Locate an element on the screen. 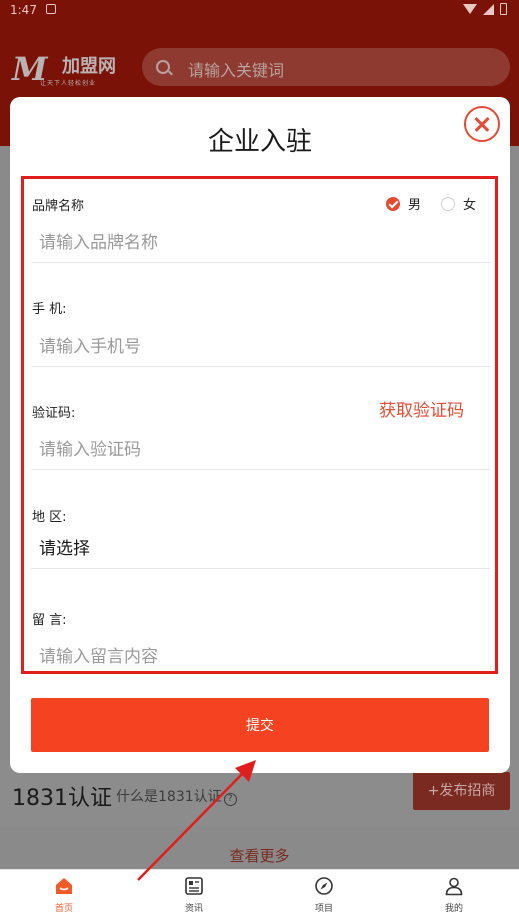 The image size is (519, 922). gender-female-radio is located at coordinates (448, 203).